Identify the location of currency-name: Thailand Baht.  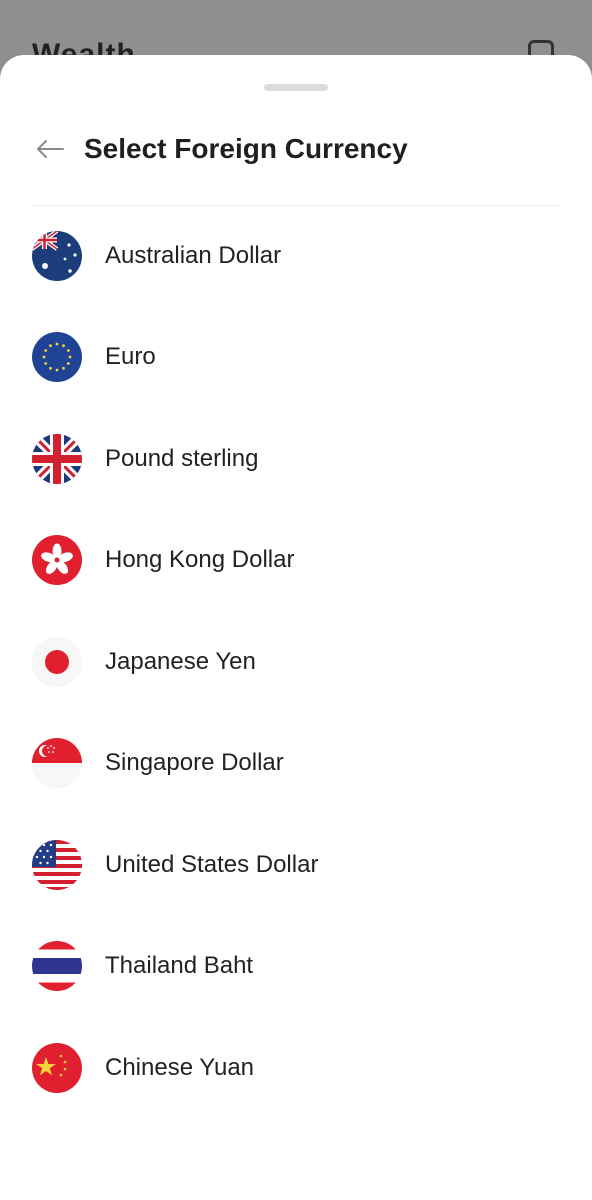
(179, 966).